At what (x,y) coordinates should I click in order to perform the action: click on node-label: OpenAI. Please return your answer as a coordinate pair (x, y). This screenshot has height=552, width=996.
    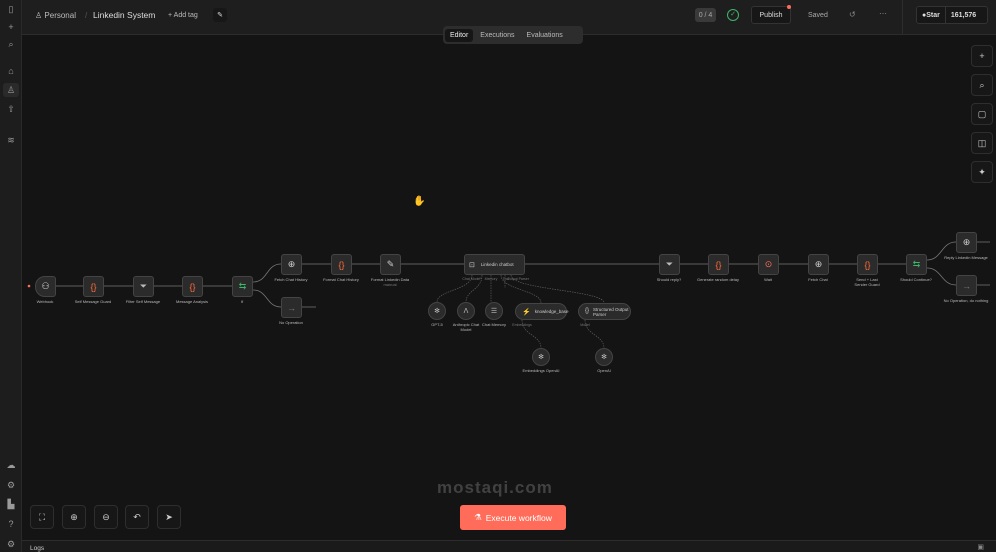
    Looking at the image, I should click on (604, 370).